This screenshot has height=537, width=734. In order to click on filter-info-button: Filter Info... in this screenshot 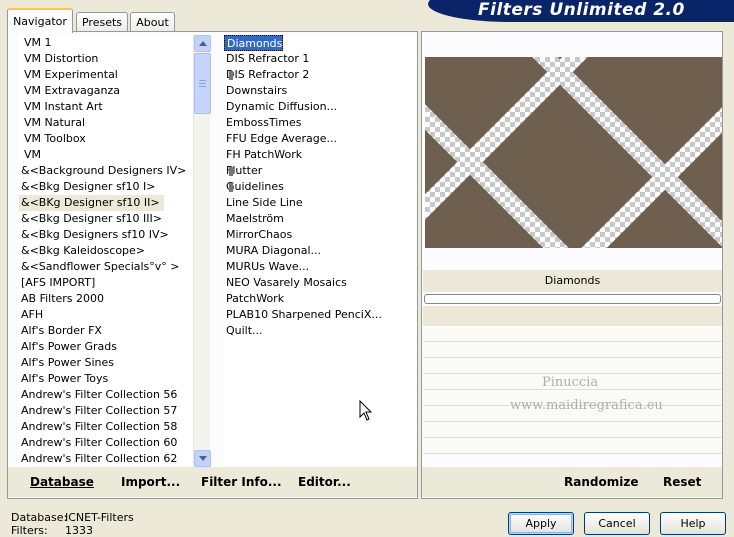, I will do `click(241, 482)`.